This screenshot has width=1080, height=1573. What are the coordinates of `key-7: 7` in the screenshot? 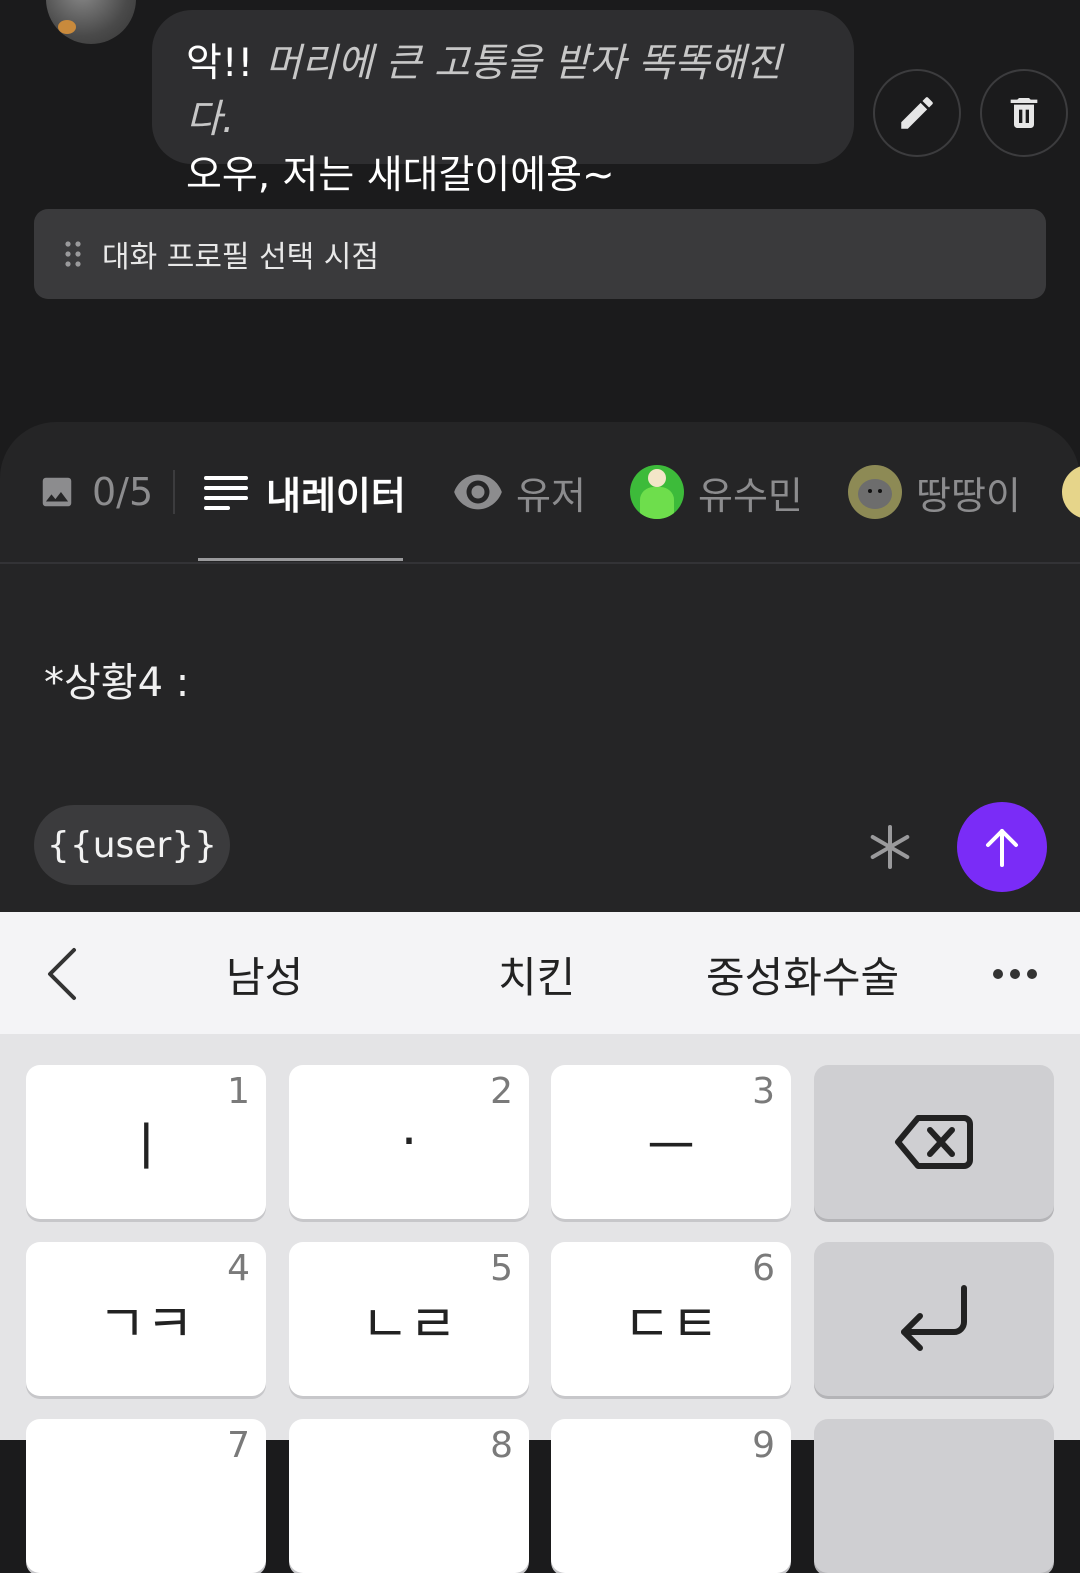 It's located at (146, 1496).